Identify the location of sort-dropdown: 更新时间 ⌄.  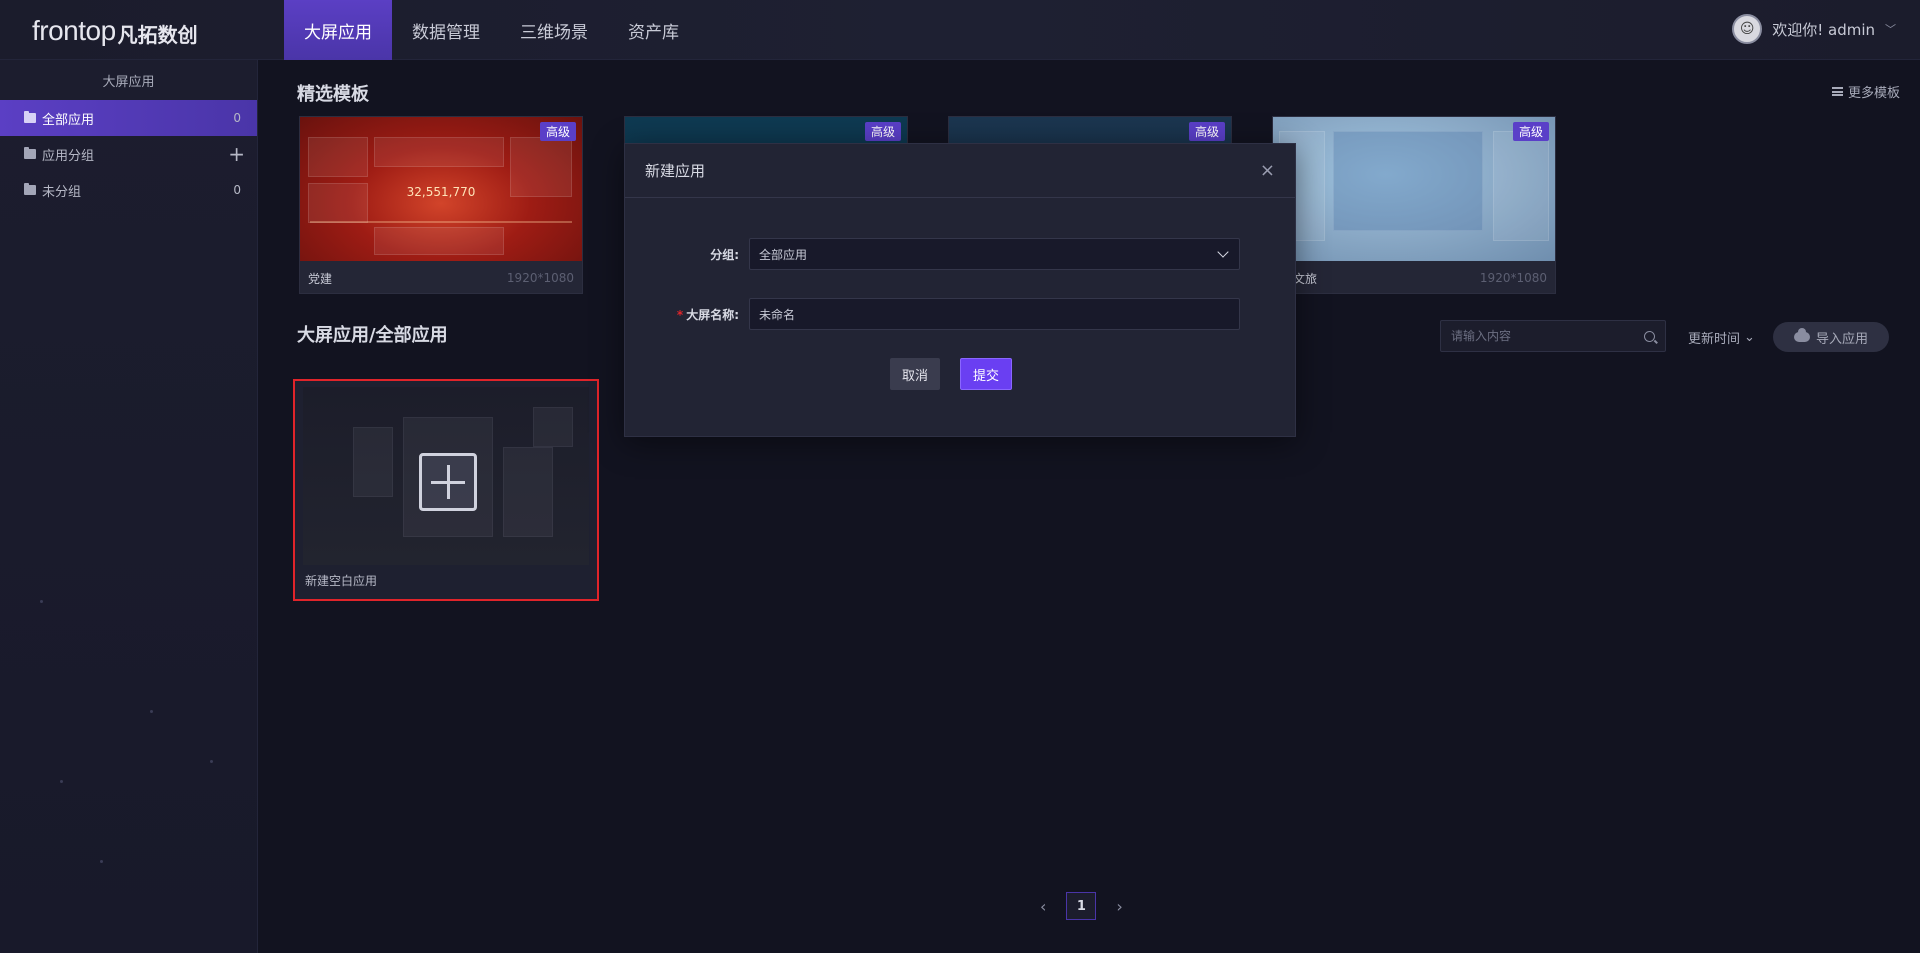
(1721, 337).